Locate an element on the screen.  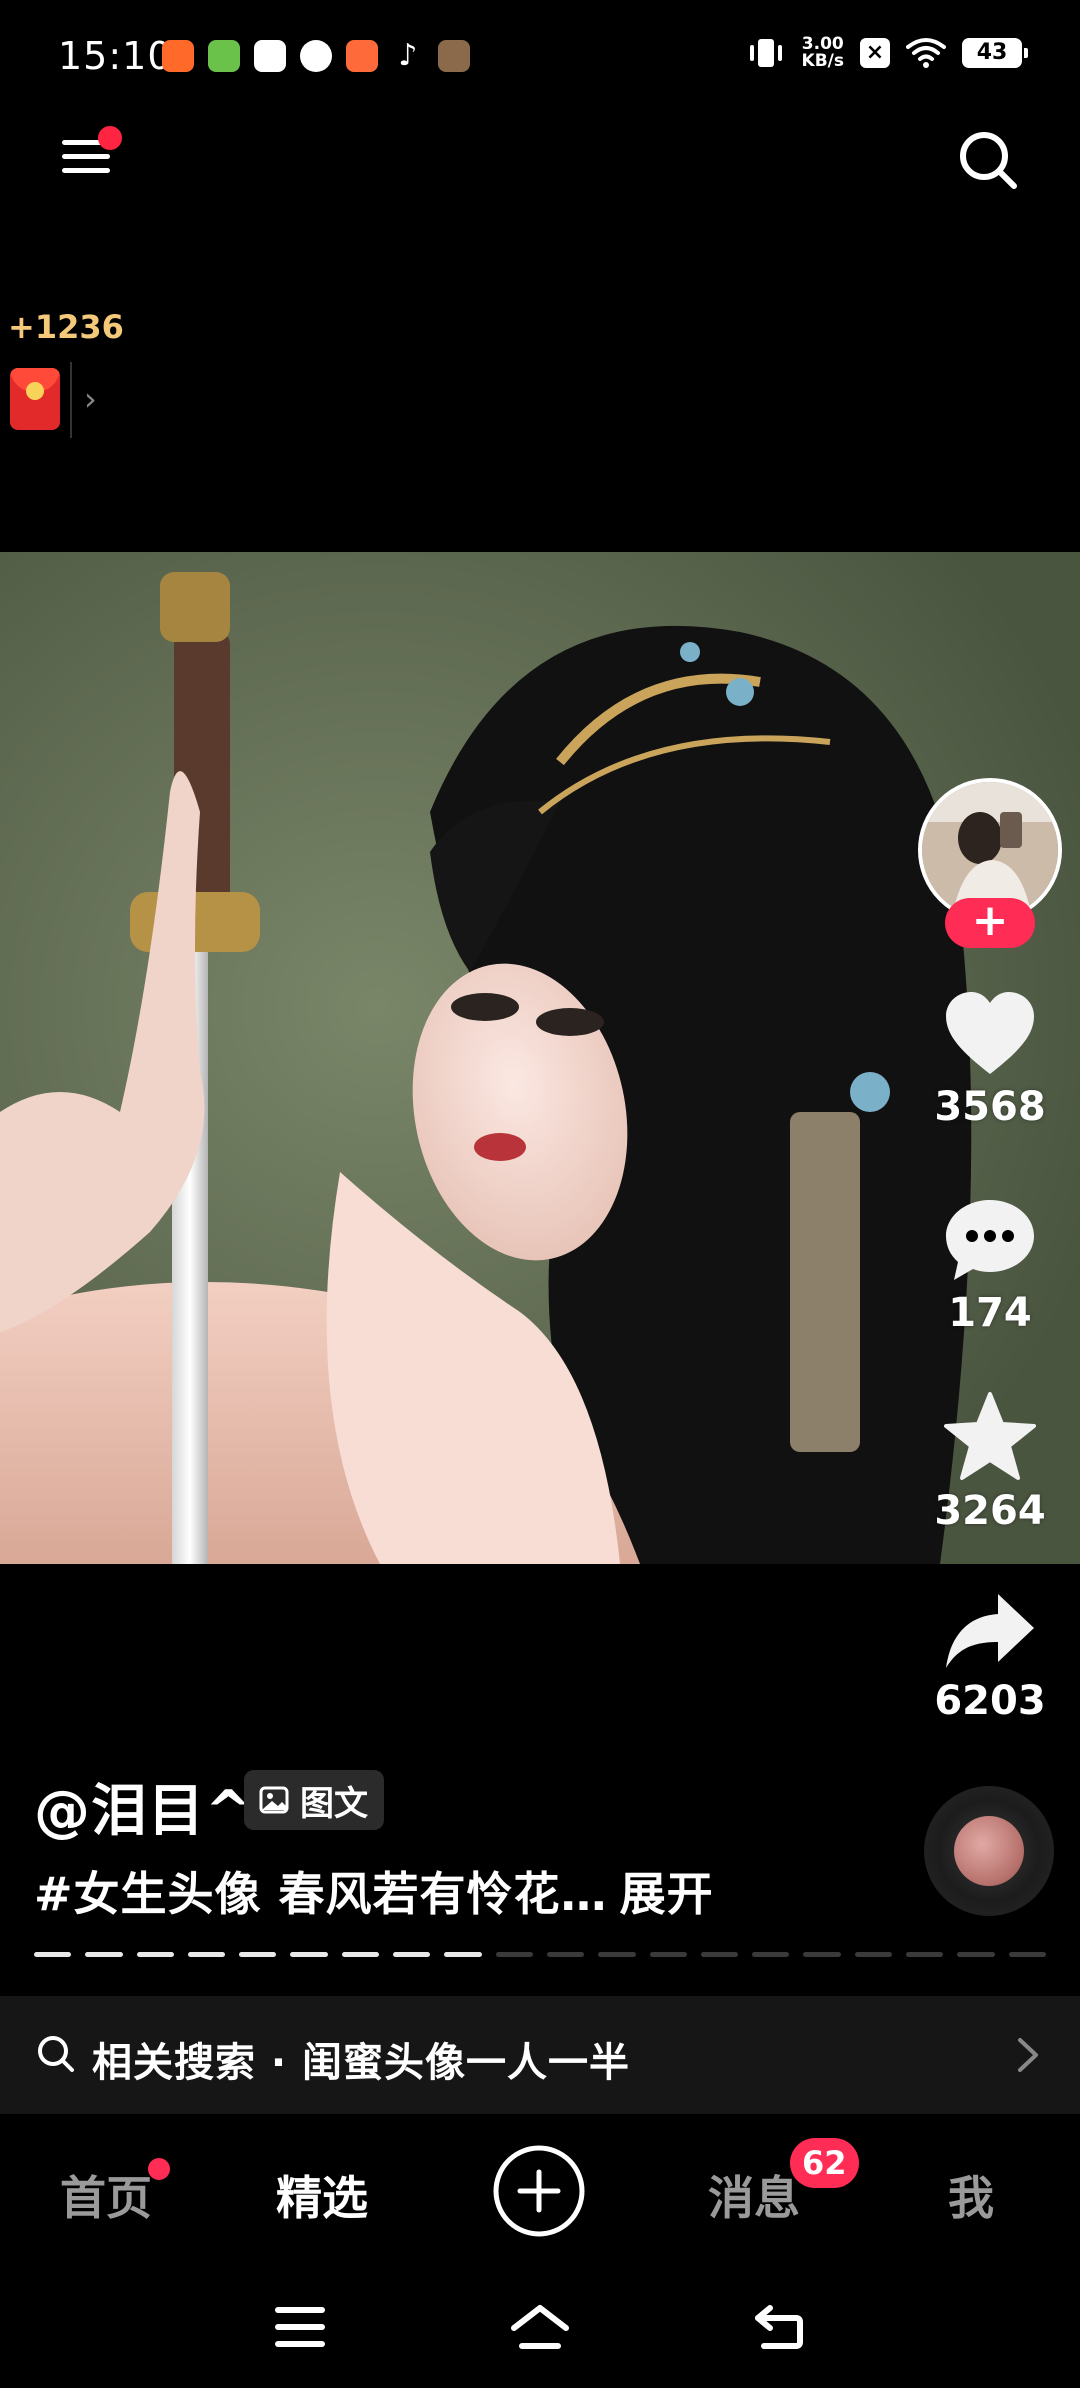
home-notification-dot is located at coordinates (159, 2169).